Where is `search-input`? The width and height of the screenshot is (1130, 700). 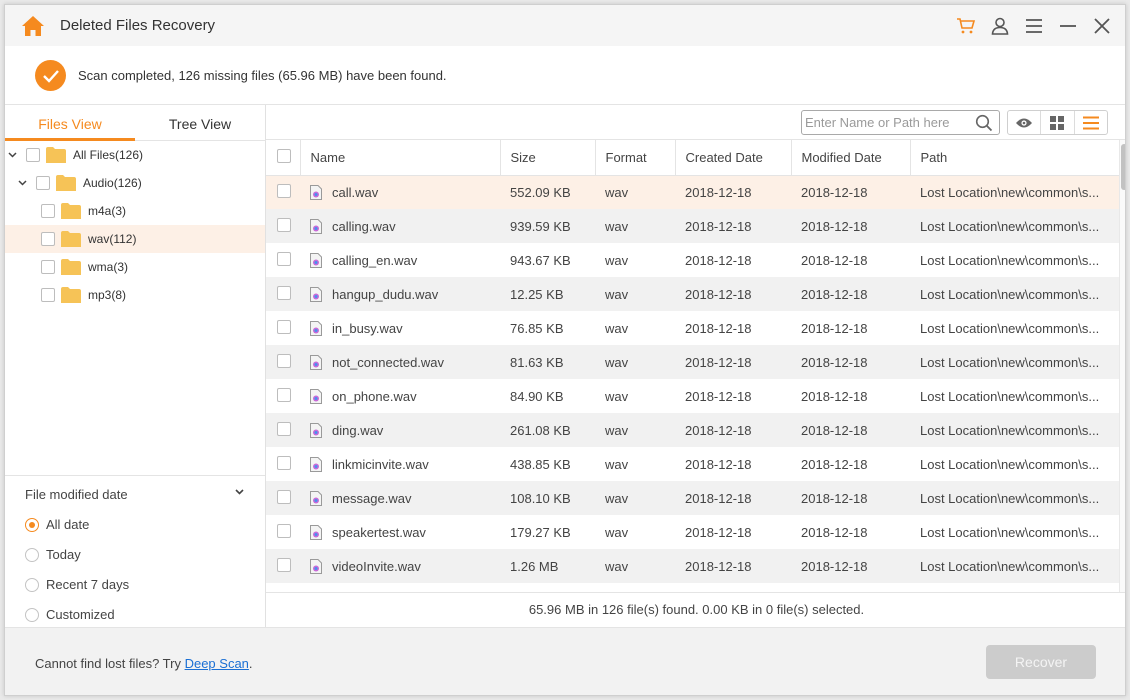
search-input is located at coordinates (887, 122).